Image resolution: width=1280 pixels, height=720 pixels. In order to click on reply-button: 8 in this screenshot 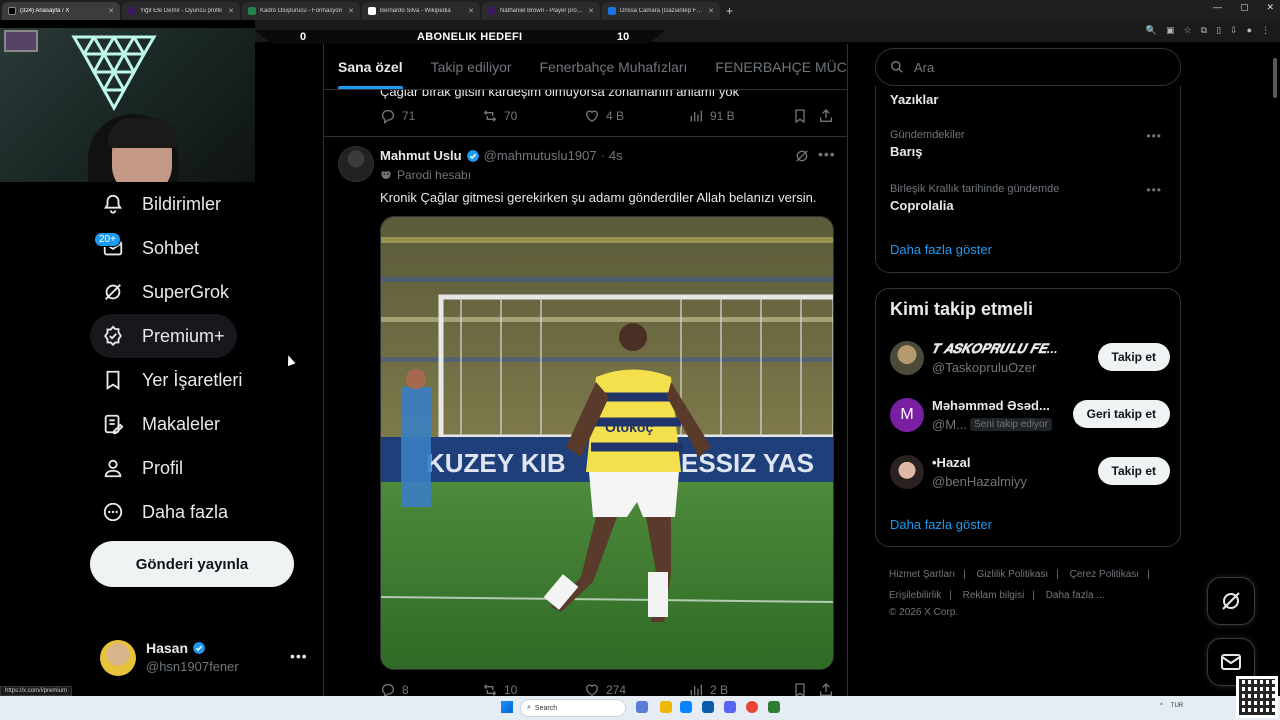, I will do `click(394, 689)`.